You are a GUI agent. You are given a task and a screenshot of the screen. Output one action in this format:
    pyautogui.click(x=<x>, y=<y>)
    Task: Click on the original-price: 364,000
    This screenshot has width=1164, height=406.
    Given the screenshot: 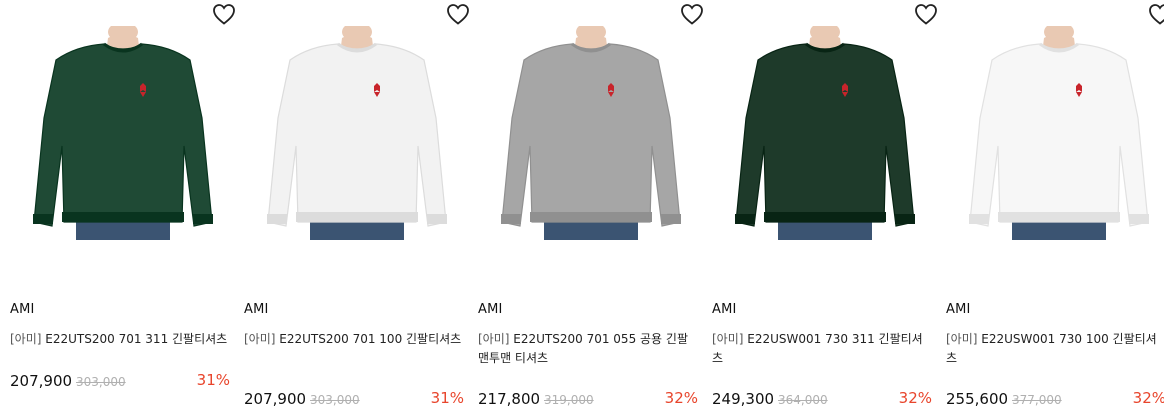 What is the action you would take?
    pyautogui.click(x=803, y=399)
    